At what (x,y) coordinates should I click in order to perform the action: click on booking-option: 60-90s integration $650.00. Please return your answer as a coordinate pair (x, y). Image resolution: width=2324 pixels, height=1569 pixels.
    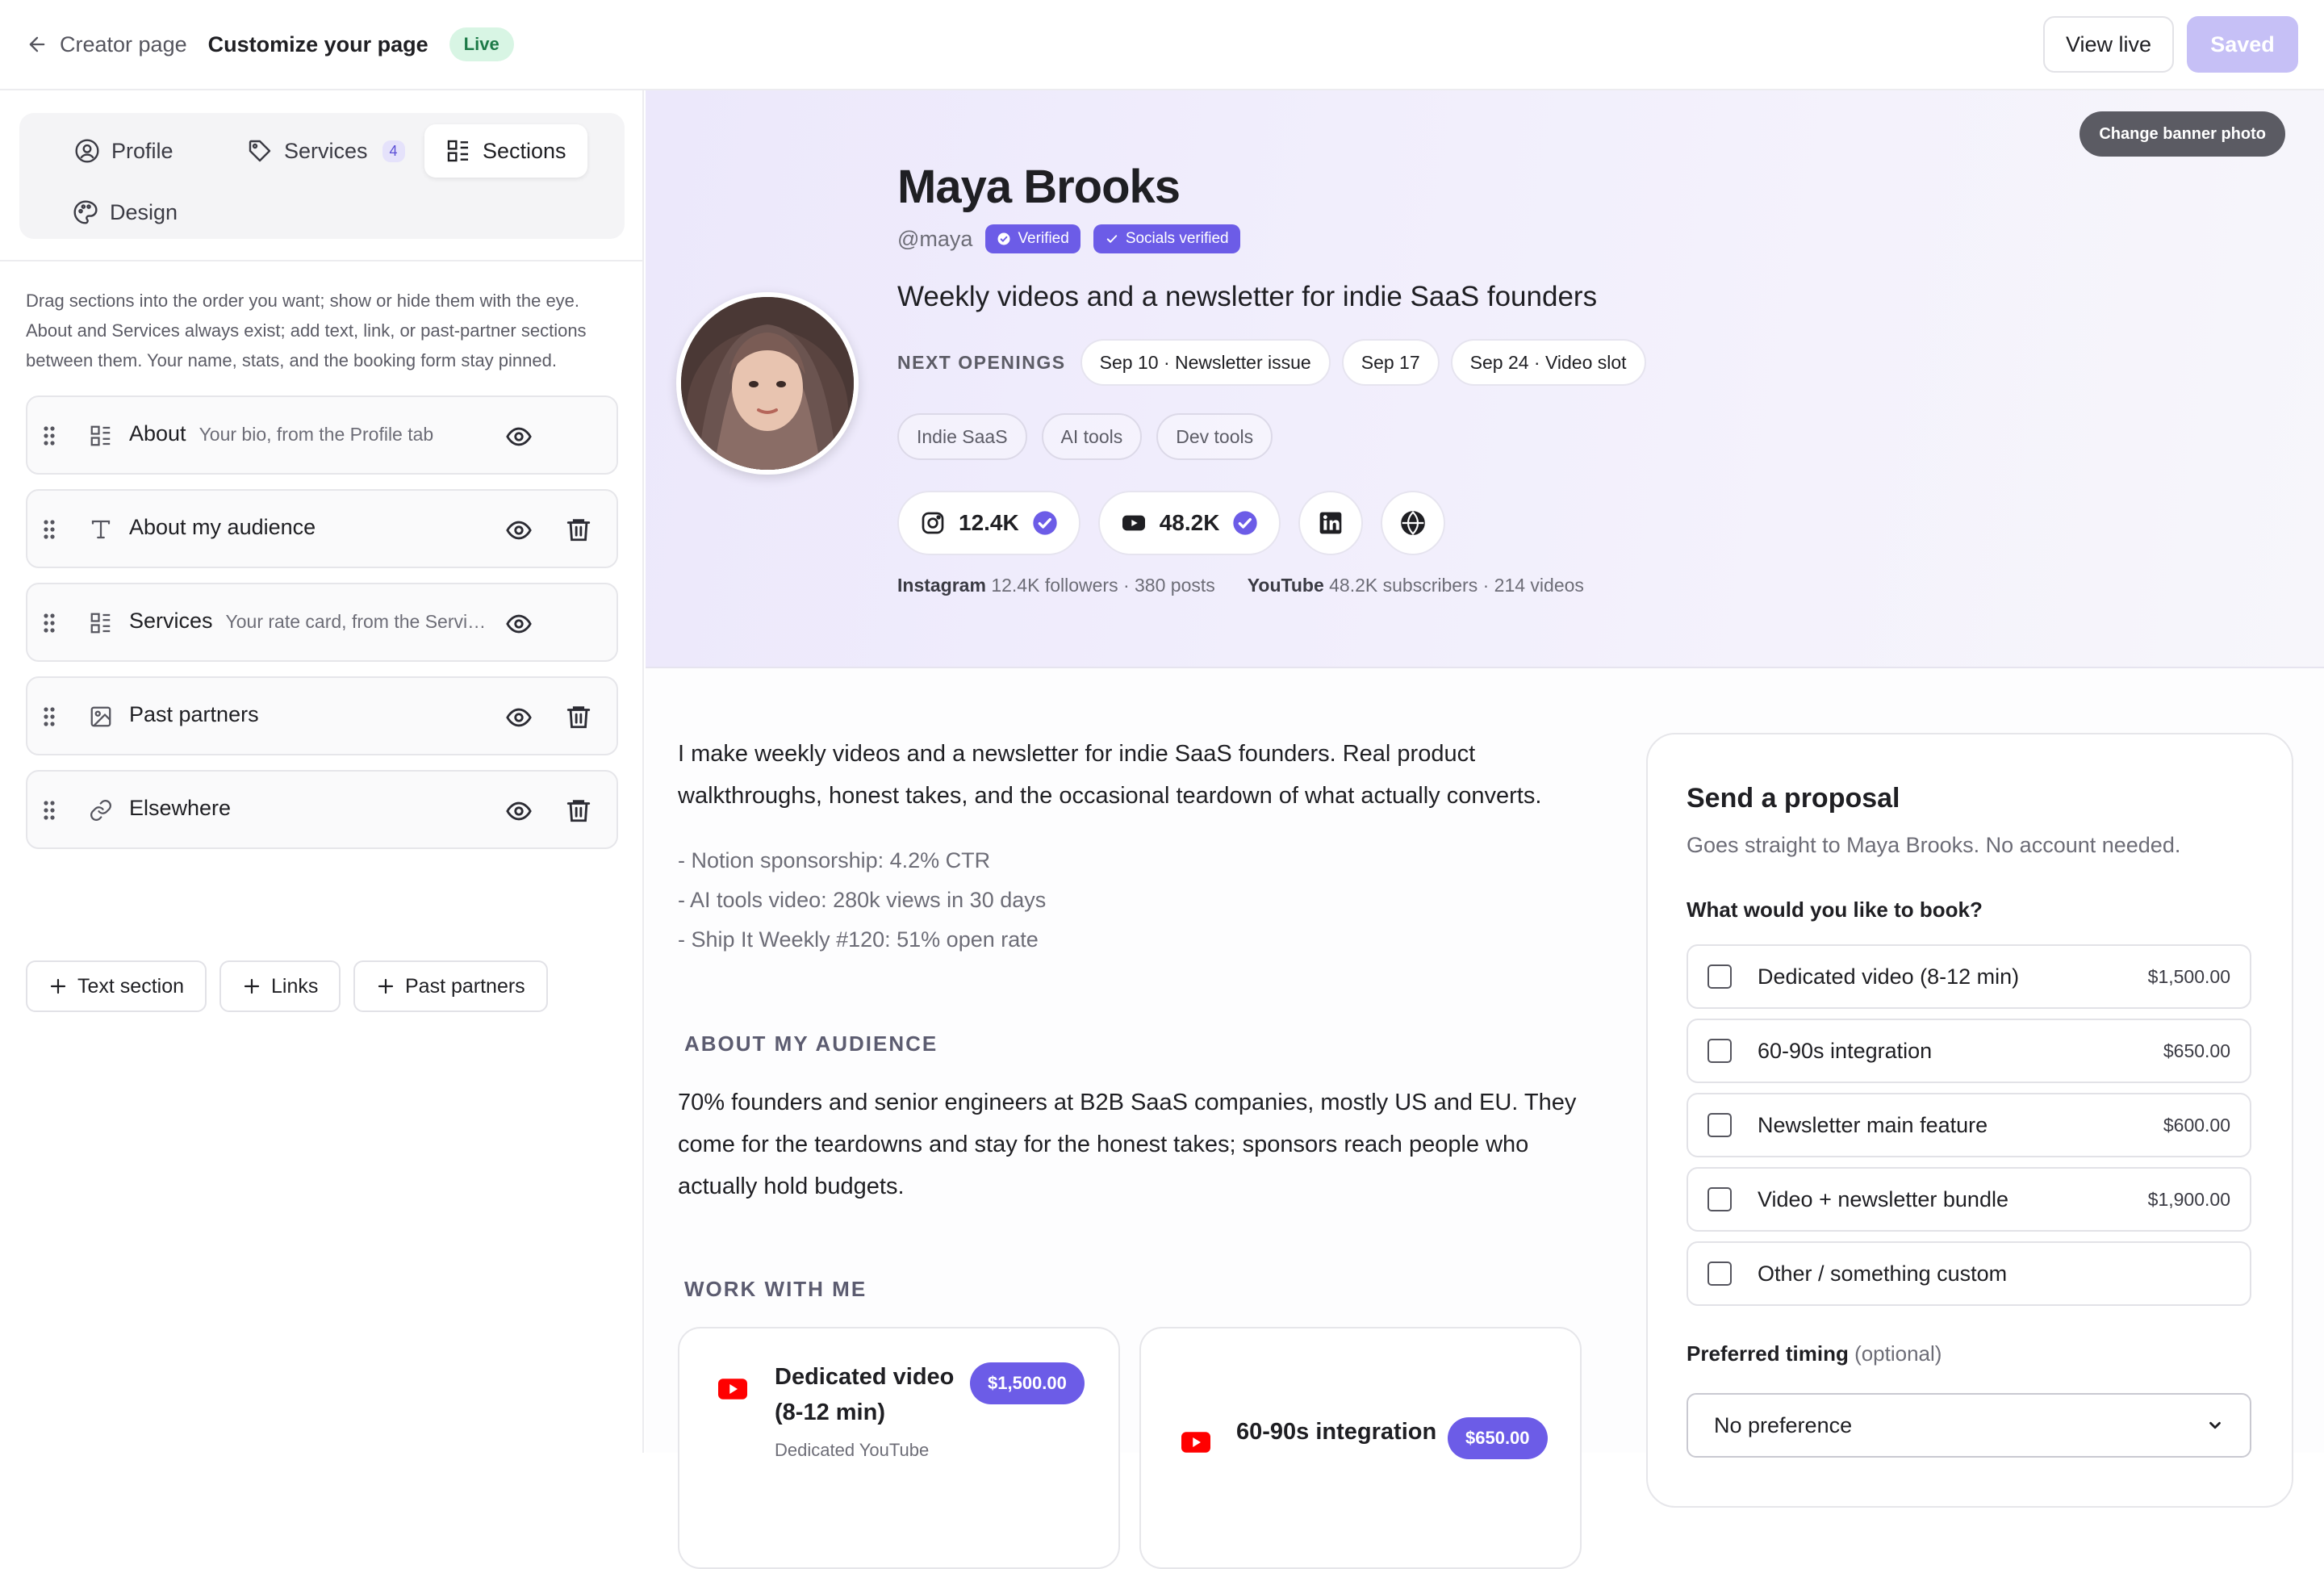
    Looking at the image, I should click on (1969, 1051).